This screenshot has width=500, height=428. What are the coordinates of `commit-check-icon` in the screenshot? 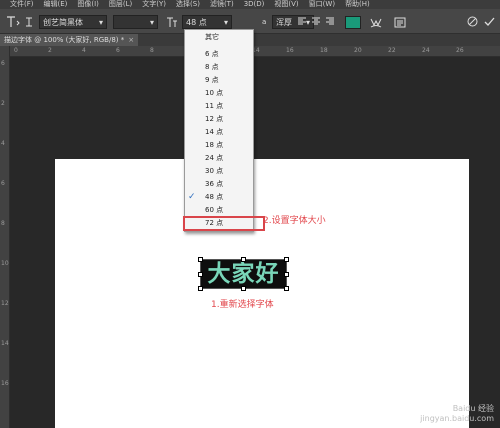 It's located at (489, 23).